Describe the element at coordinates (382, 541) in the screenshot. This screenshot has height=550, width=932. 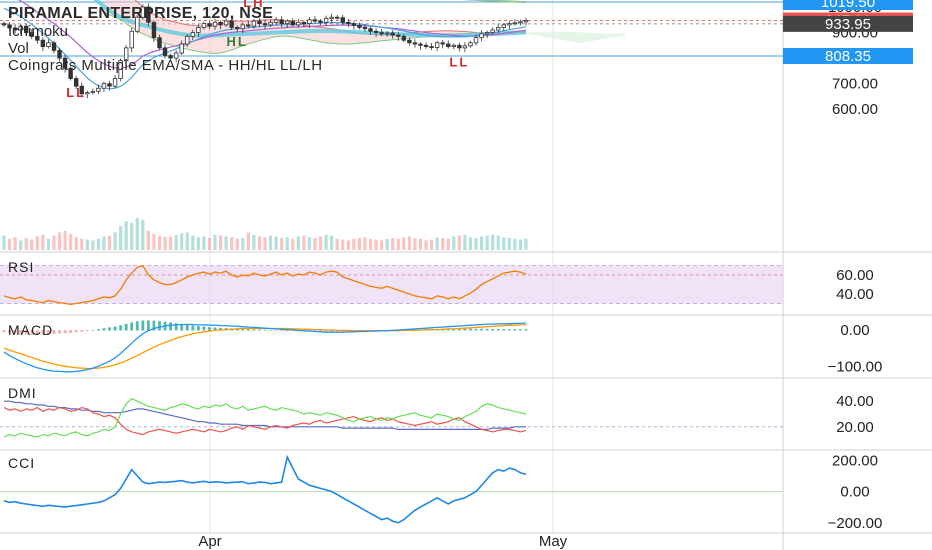
I see `time-axis: Apr May` at that location.